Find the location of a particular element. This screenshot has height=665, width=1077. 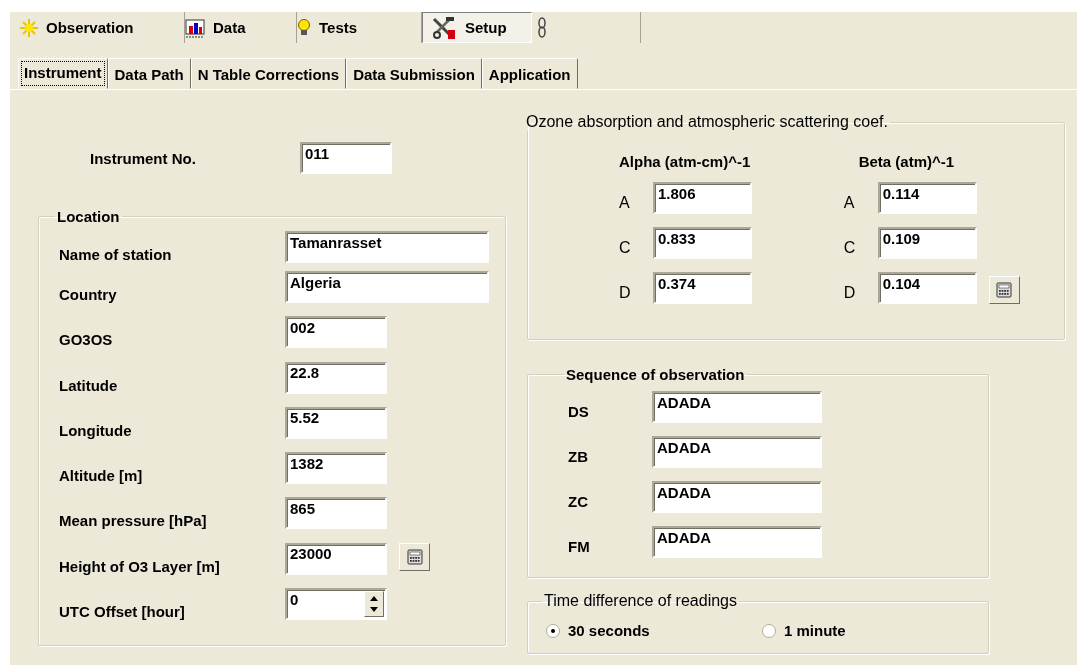

group-title: Sequence of observation is located at coordinates (655, 374).